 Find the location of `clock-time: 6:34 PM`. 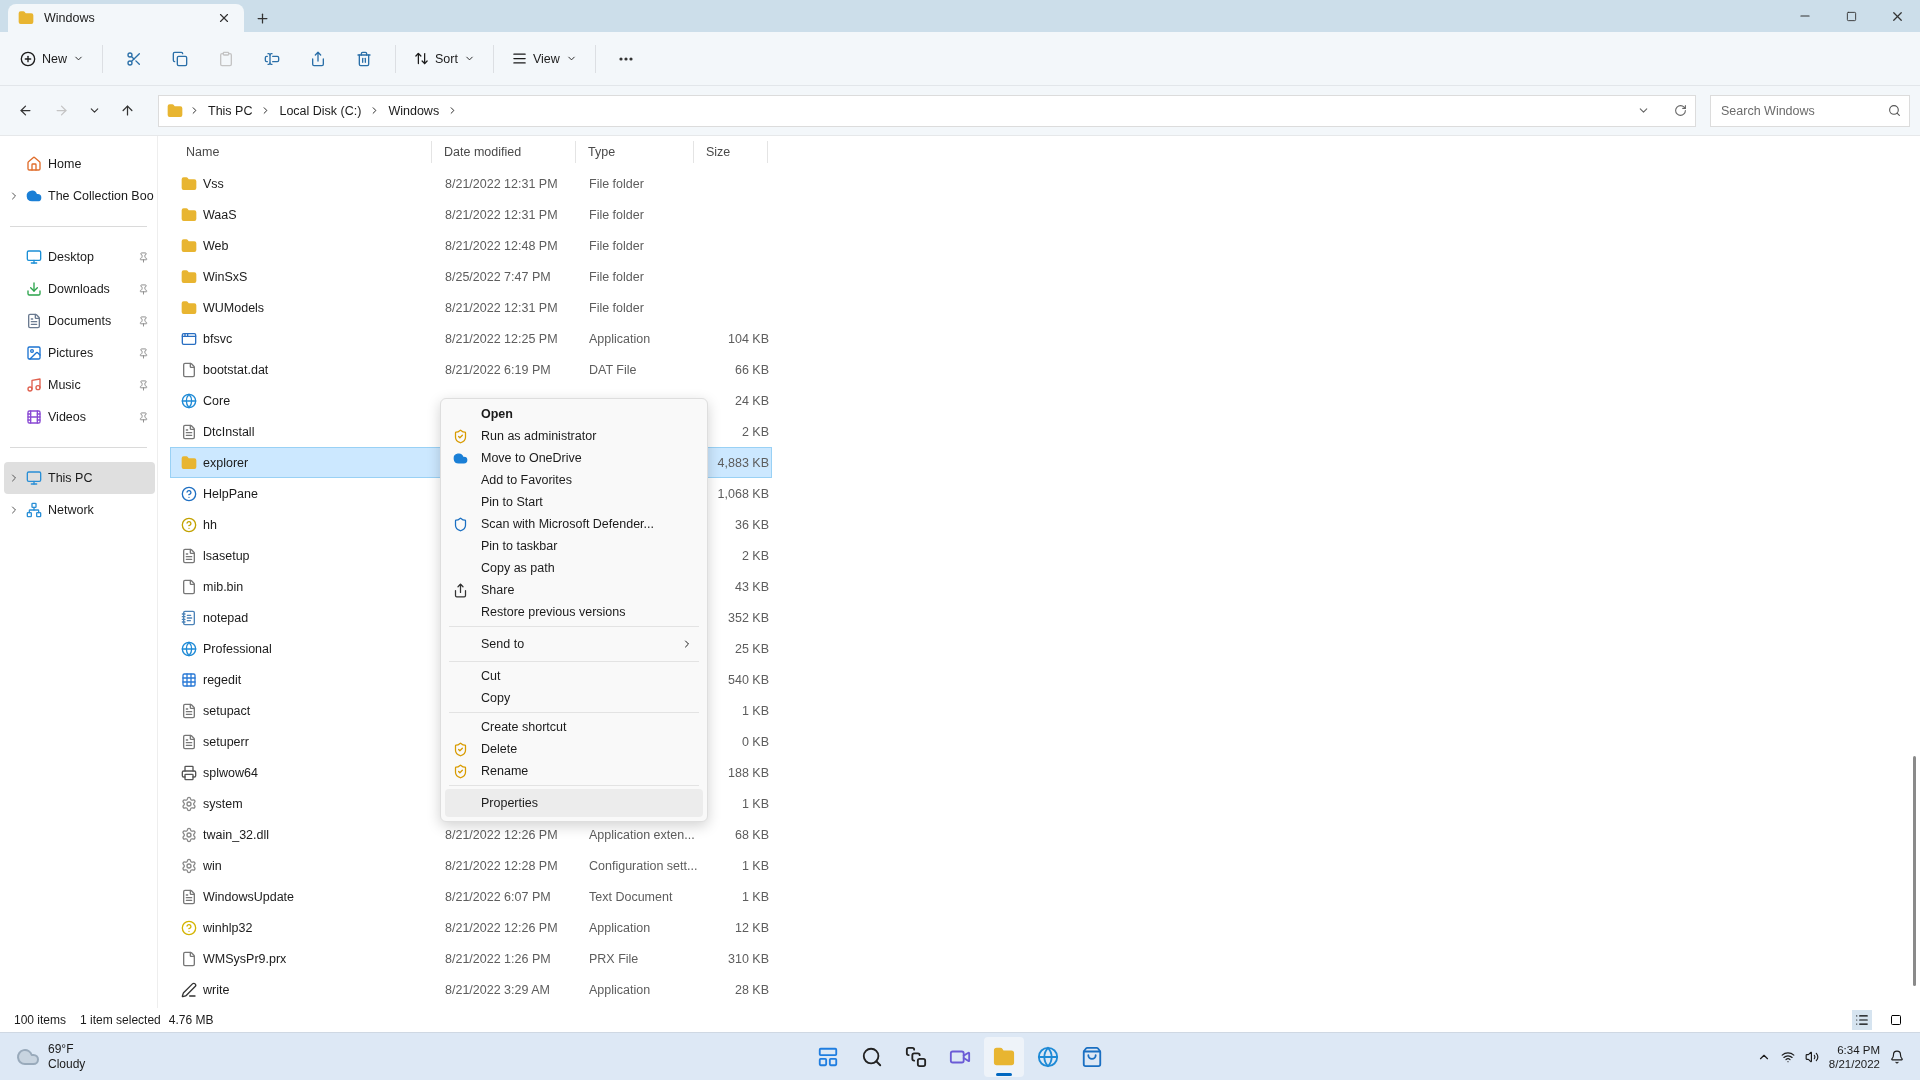

clock-time: 6:34 PM is located at coordinates (1858, 1049).